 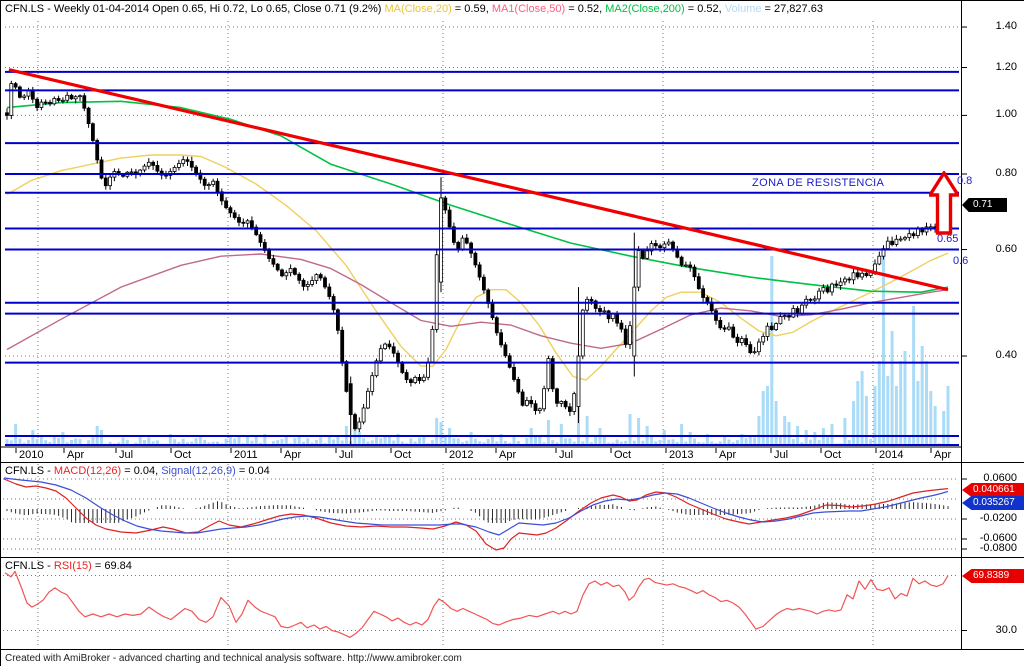 What do you see at coordinates (471, 9) in the screenshot?
I see `ma20-title-value: = 0.59,` at bounding box center [471, 9].